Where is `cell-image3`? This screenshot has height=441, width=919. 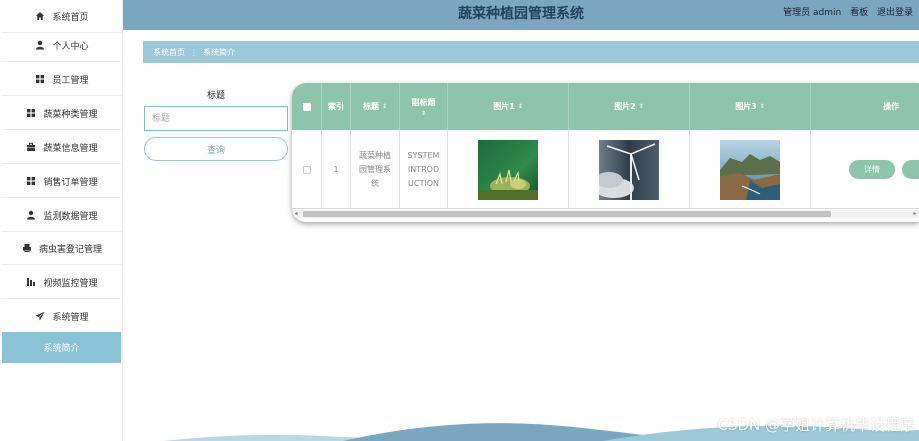
cell-image3 is located at coordinates (750, 169).